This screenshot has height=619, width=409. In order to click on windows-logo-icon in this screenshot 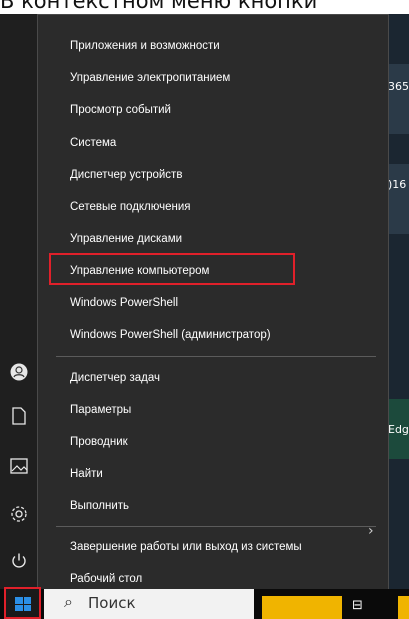, I will do `click(23, 604)`.